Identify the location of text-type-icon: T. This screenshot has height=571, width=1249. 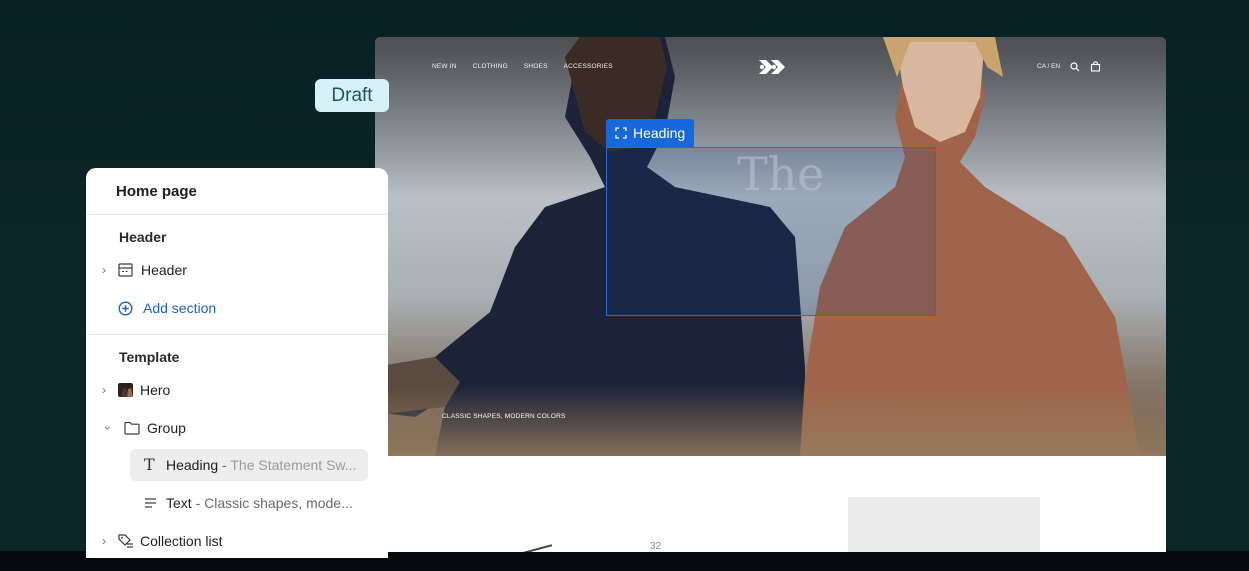
(149, 464).